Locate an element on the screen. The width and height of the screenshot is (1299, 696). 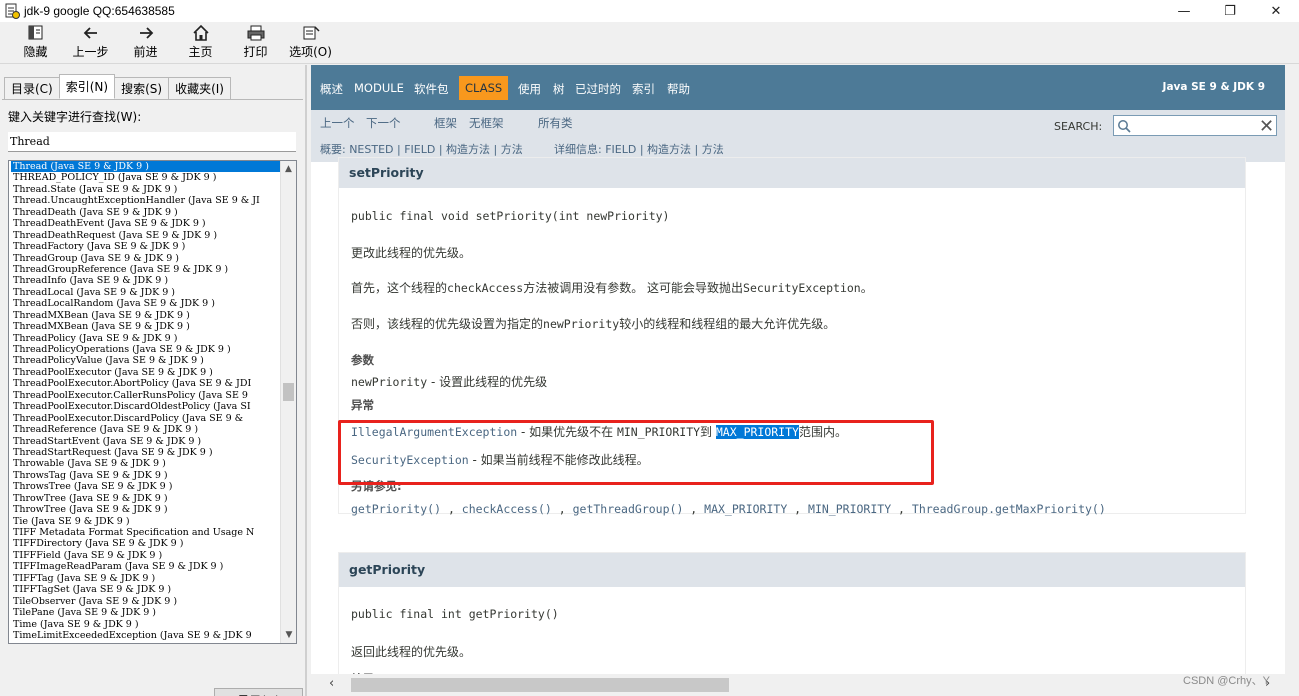
securityexception-code: SecurityException is located at coordinates (802, 288).